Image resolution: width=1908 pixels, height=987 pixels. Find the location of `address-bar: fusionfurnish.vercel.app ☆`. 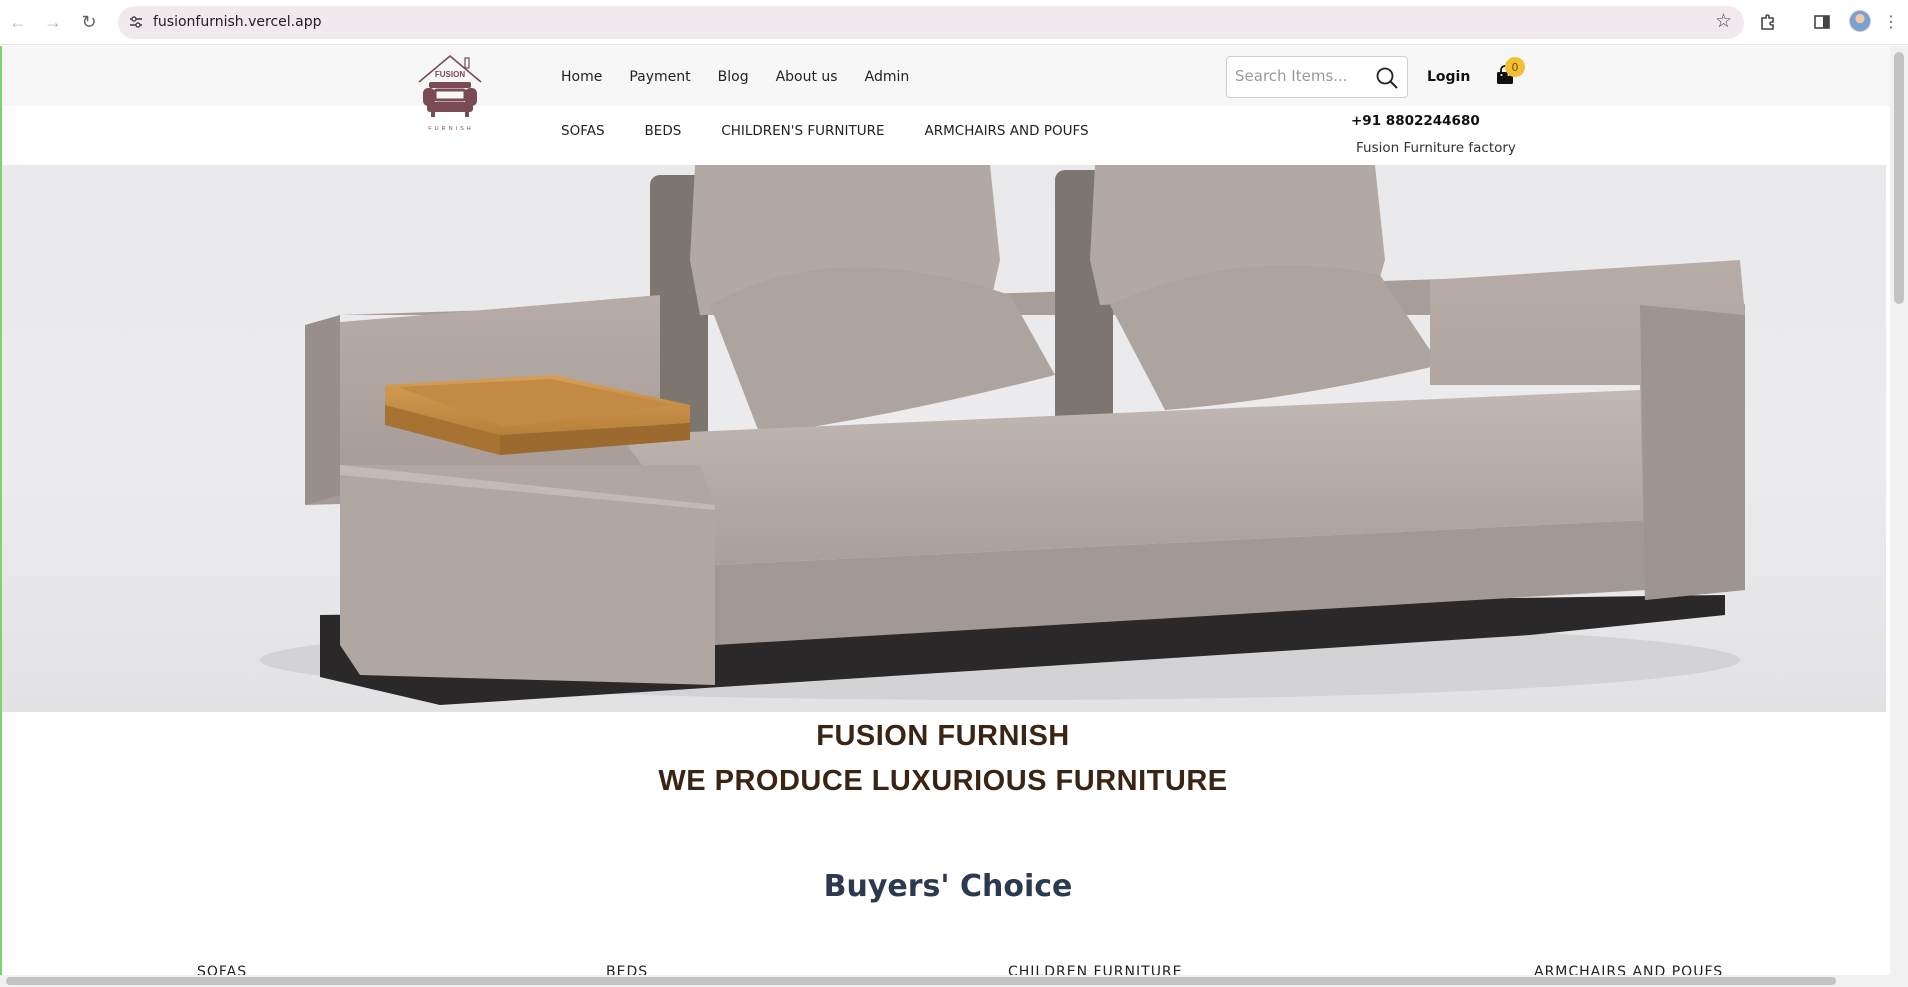

address-bar: fusionfurnish.vercel.app ☆ is located at coordinates (931, 22).